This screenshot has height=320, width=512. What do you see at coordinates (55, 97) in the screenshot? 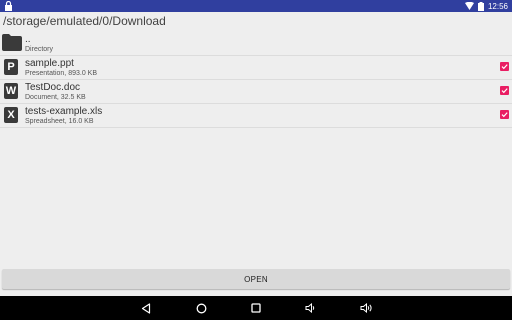
I see `list-item-meta: Document, 32.5 KB` at bounding box center [55, 97].